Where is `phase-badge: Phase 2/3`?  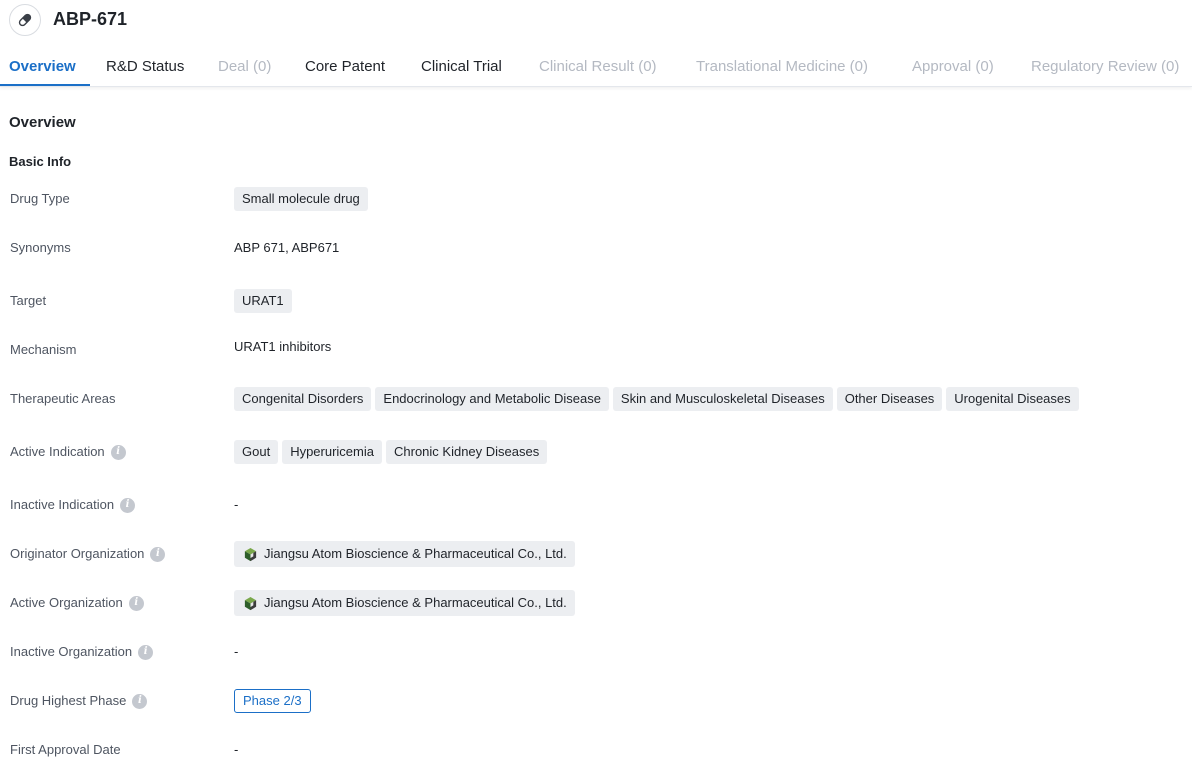 phase-badge: Phase 2/3 is located at coordinates (272, 701).